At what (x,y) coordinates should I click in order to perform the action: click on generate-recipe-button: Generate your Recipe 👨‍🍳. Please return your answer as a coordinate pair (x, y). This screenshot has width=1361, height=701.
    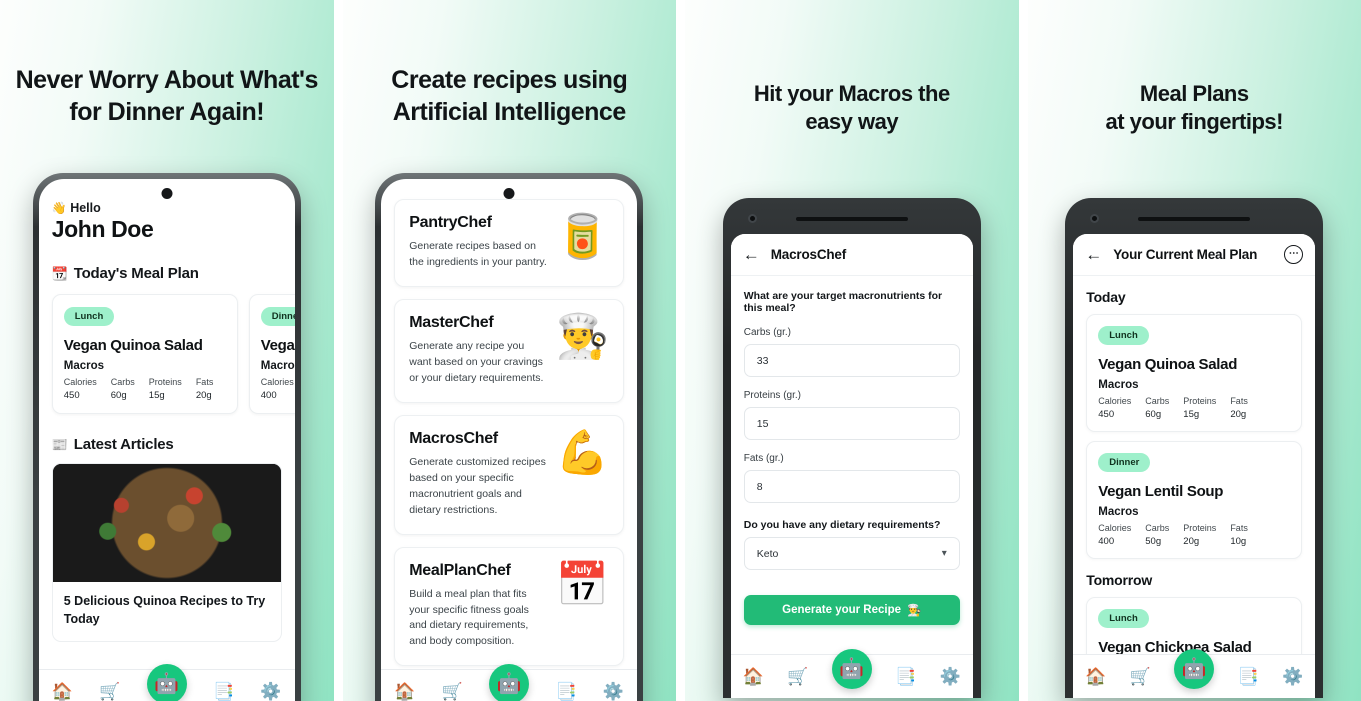
    Looking at the image, I should click on (851, 610).